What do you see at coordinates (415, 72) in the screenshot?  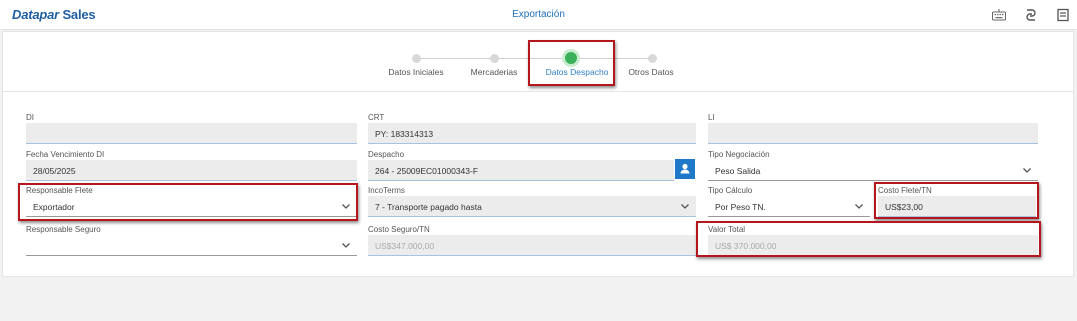 I see `step-label-datos-iniciales: Datos Iniciales` at bounding box center [415, 72].